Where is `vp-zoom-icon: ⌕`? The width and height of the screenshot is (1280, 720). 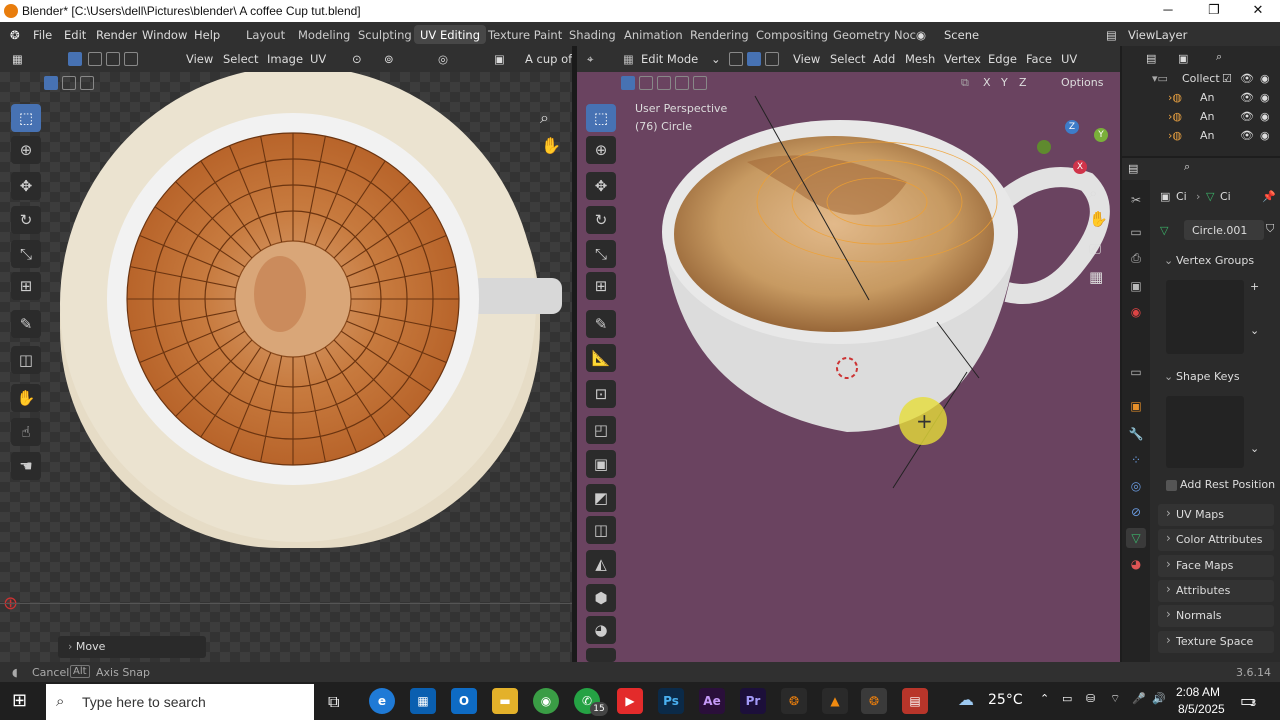
vp-zoom-icon: ⌕ is located at coordinates (1093, 193).